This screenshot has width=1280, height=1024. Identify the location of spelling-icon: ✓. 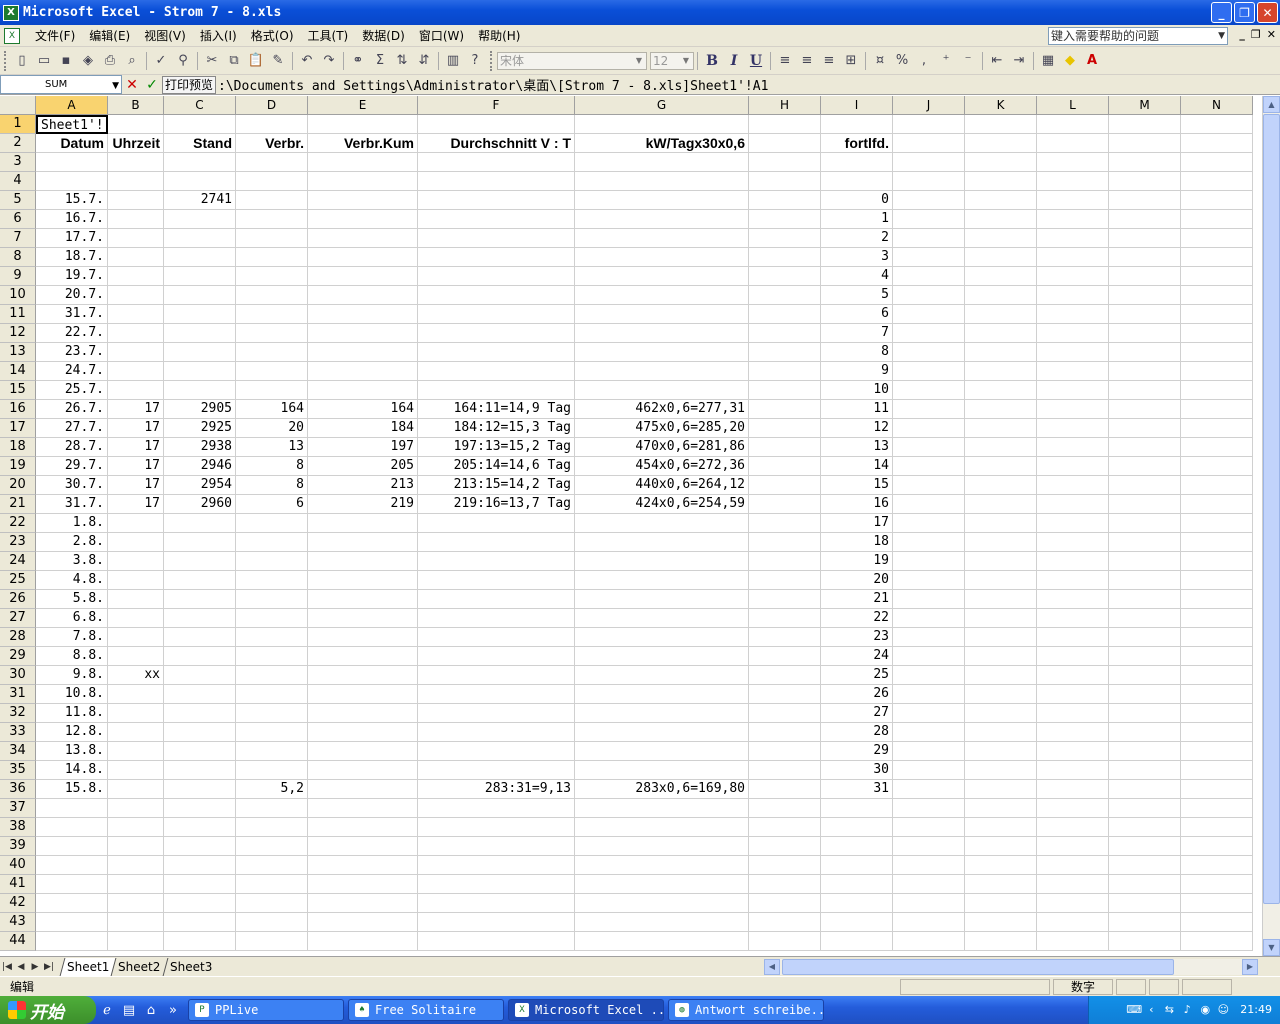
(161, 61).